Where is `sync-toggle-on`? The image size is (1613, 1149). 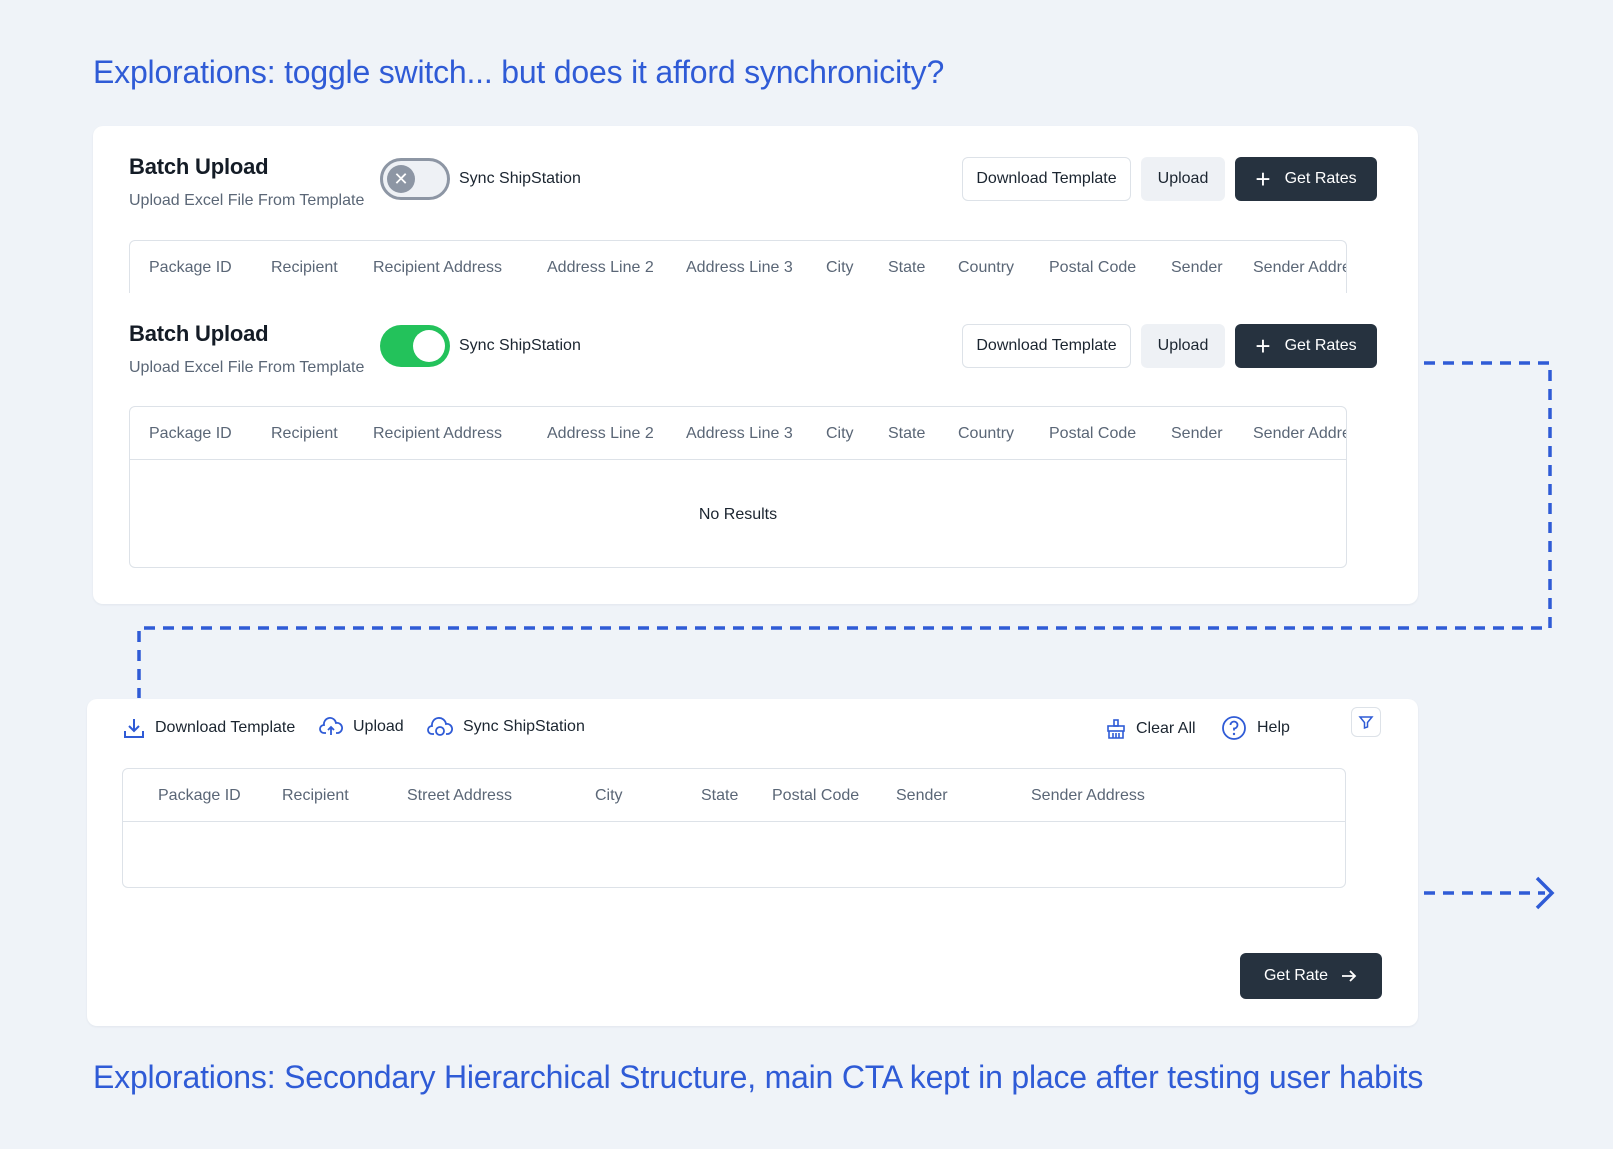
sync-toggle-on is located at coordinates (415, 346).